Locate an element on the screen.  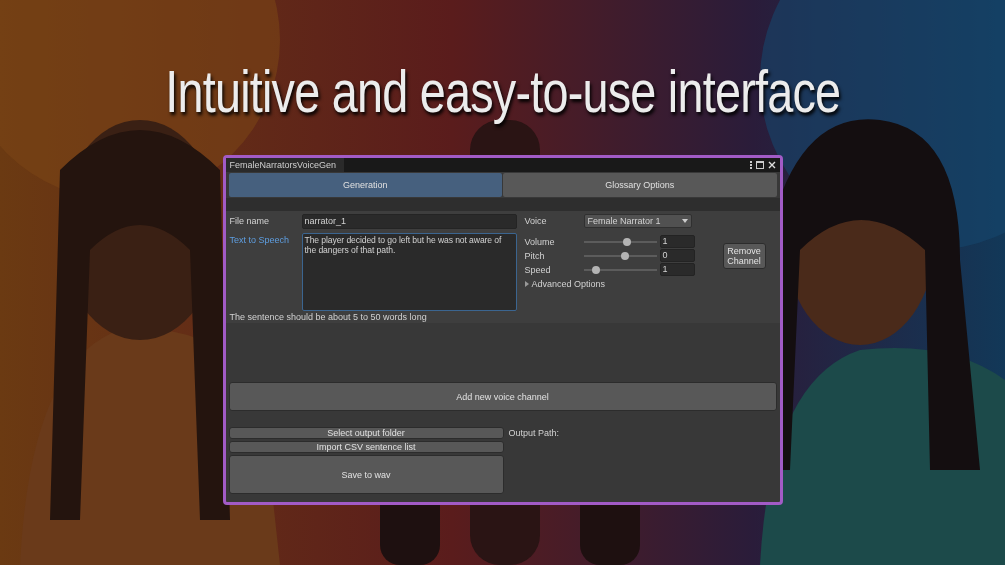
output-button: Import CSV sentence list is located at coordinates (366, 447).